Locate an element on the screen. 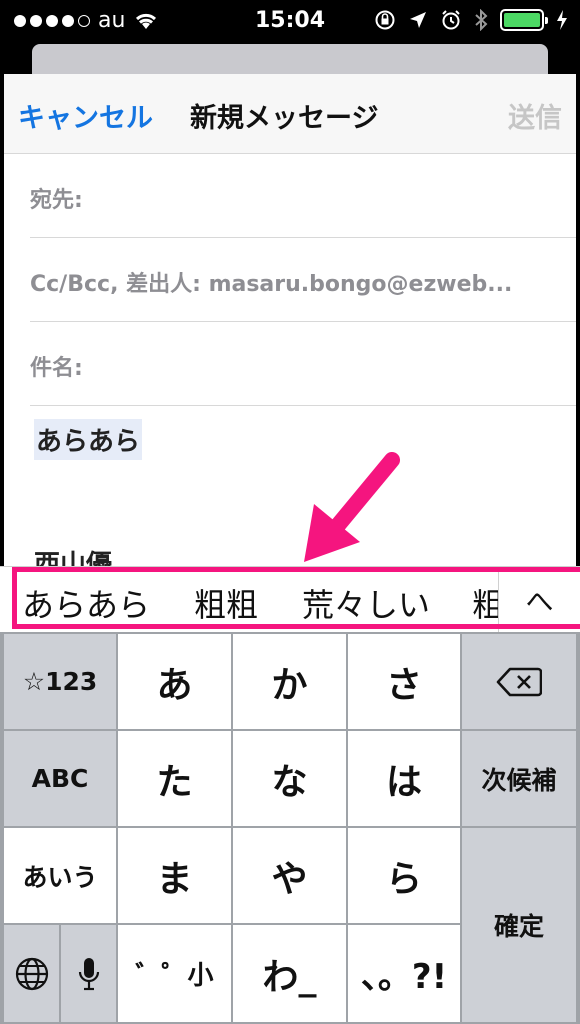  cc-bcc-from-label: Cc/Bcc, 差出人: is located at coordinates (115, 284).